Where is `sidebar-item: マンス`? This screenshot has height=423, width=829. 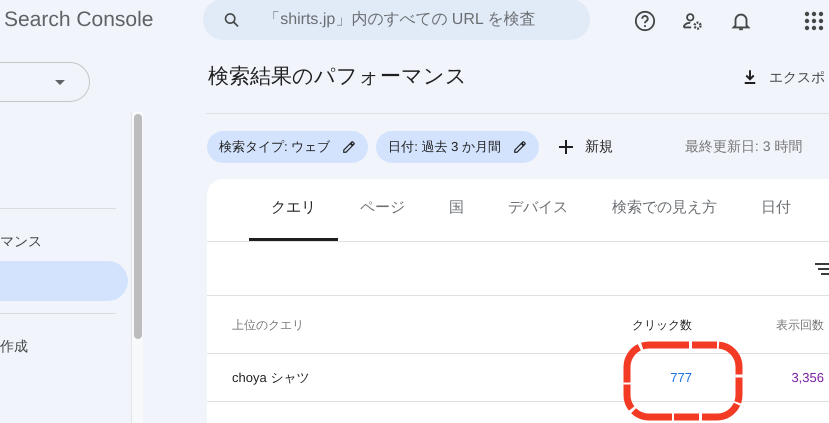
sidebar-item: マンス is located at coordinates (58, 241).